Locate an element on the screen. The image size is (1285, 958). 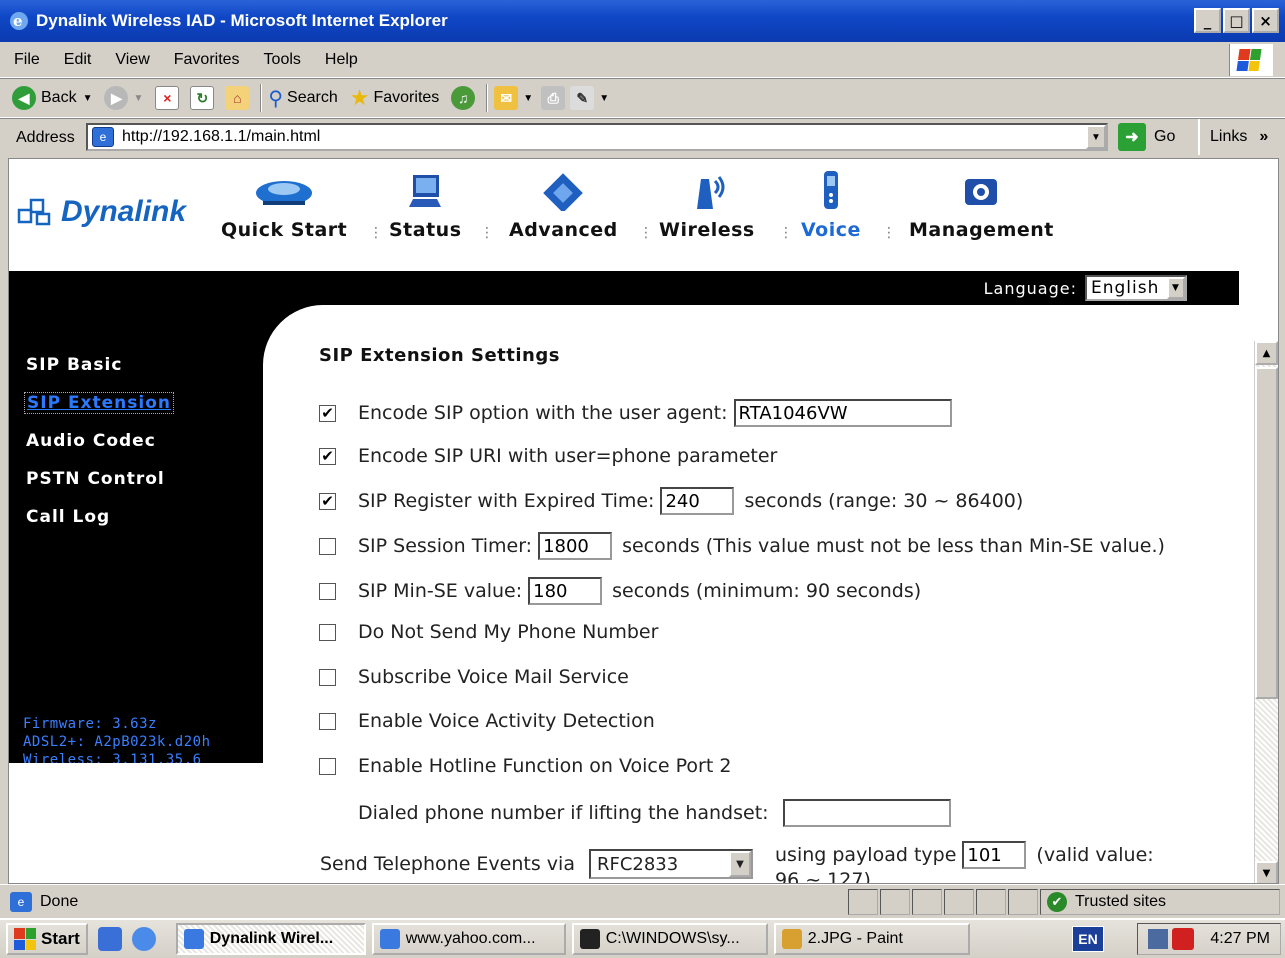
register-expired-range: seconds (range: 30 ~ 86400) is located at coordinates (884, 501).